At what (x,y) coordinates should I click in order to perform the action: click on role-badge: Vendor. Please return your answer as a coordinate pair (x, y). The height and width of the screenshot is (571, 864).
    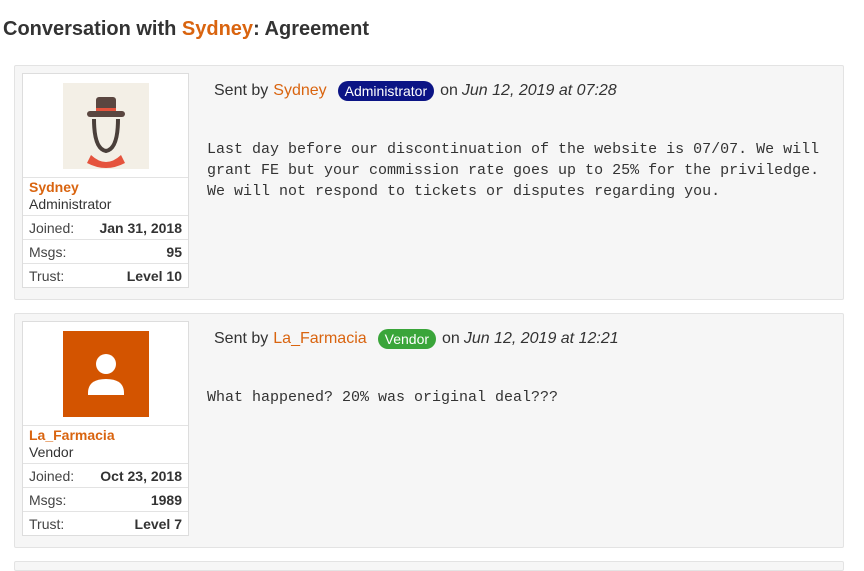
    Looking at the image, I should click on (407, 339).